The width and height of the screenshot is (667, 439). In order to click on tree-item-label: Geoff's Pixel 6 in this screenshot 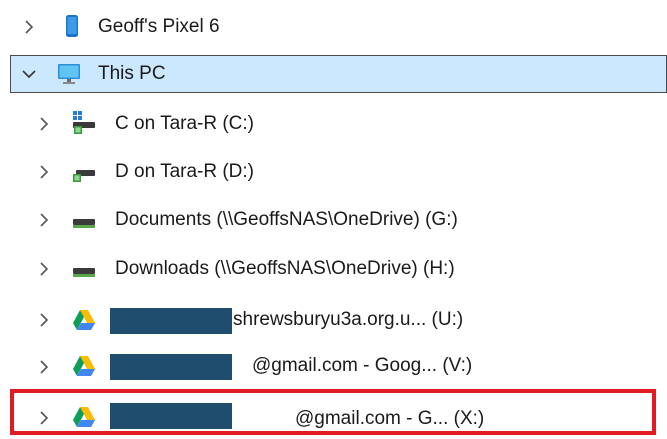, I will do `click(159, 26)`.